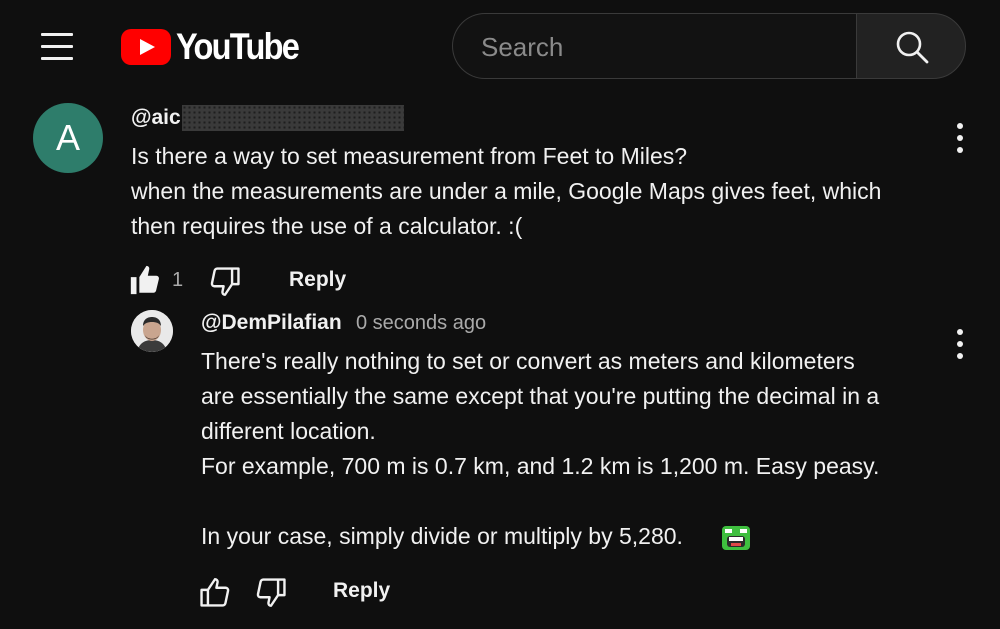  Describe the element at coordinates (960, 344) in the screenshot. I see `reply-more-menu` at that location.